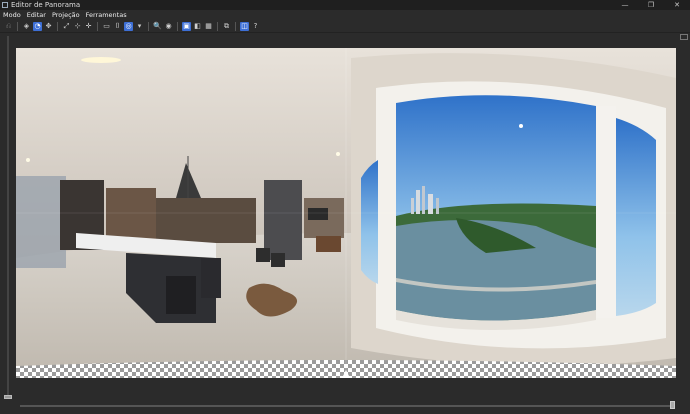 Image resolution: width=690 pixels, height=414 pixels. I want to click on right-gutter, so click(683, 219).